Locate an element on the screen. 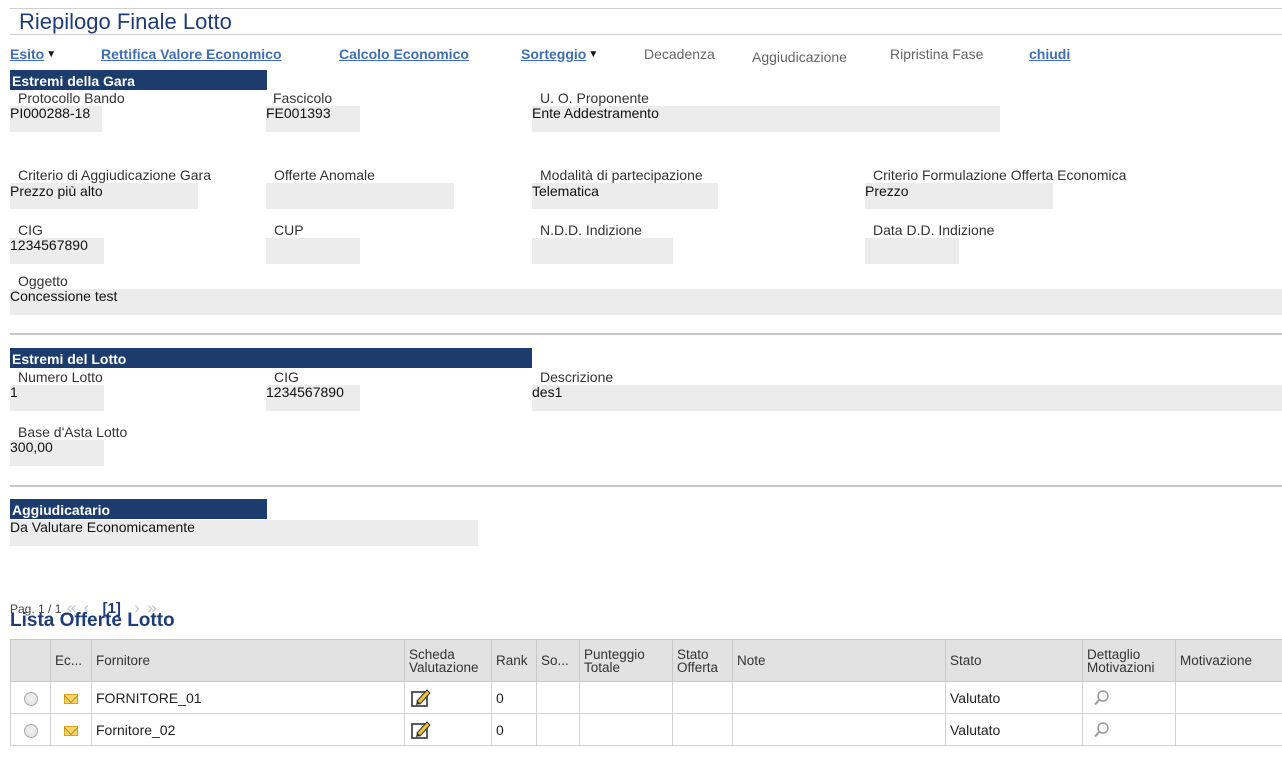  criterio-aggiudicazione-label: Criterio di Aggiudicazione Gara is located at coordinates (114, 175).